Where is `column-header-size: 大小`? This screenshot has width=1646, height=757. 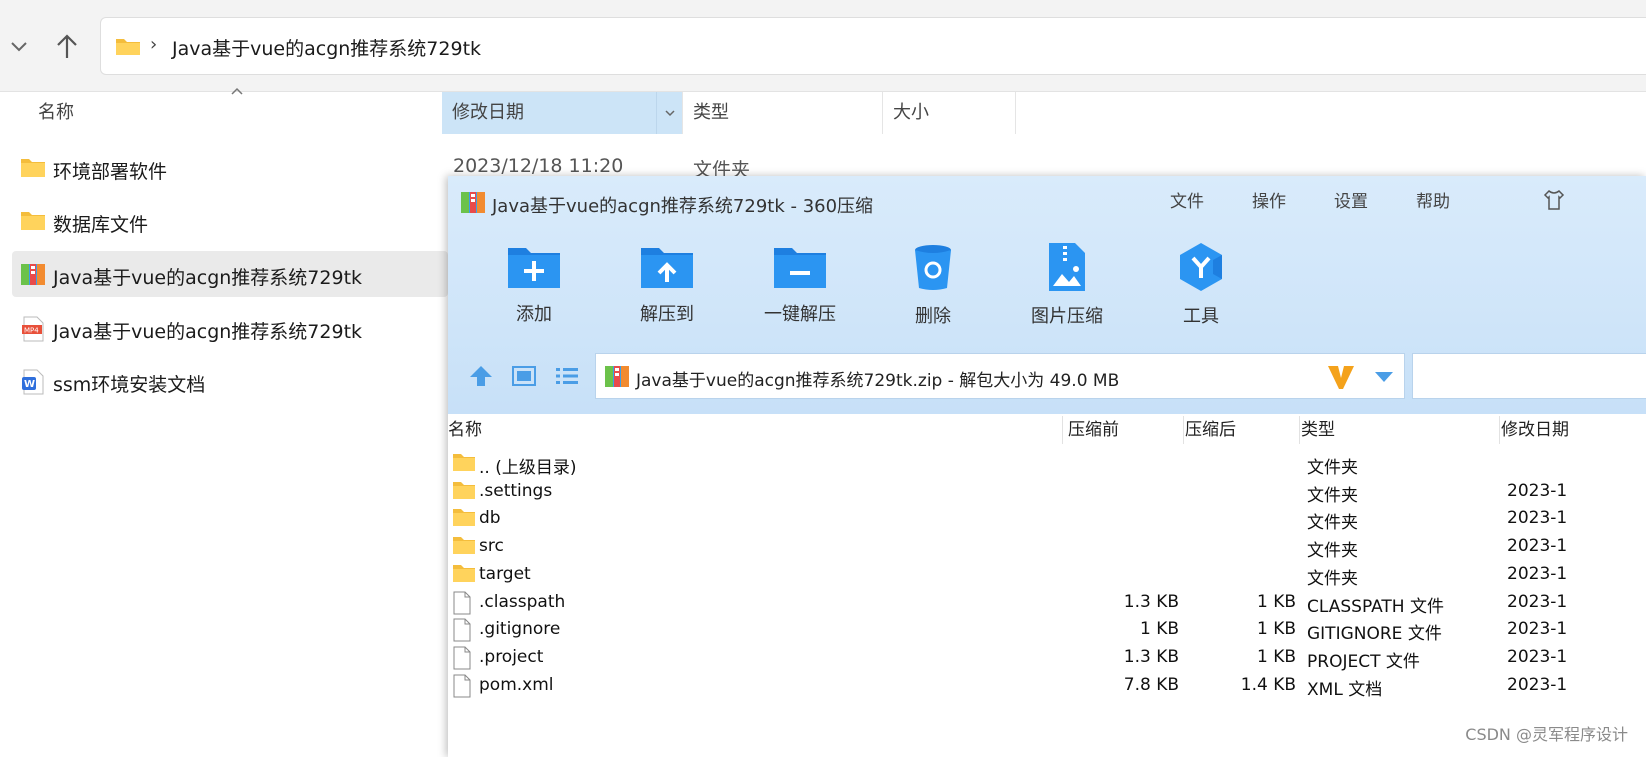 column-header-size: 大小 is located at coordinates (949, 113).